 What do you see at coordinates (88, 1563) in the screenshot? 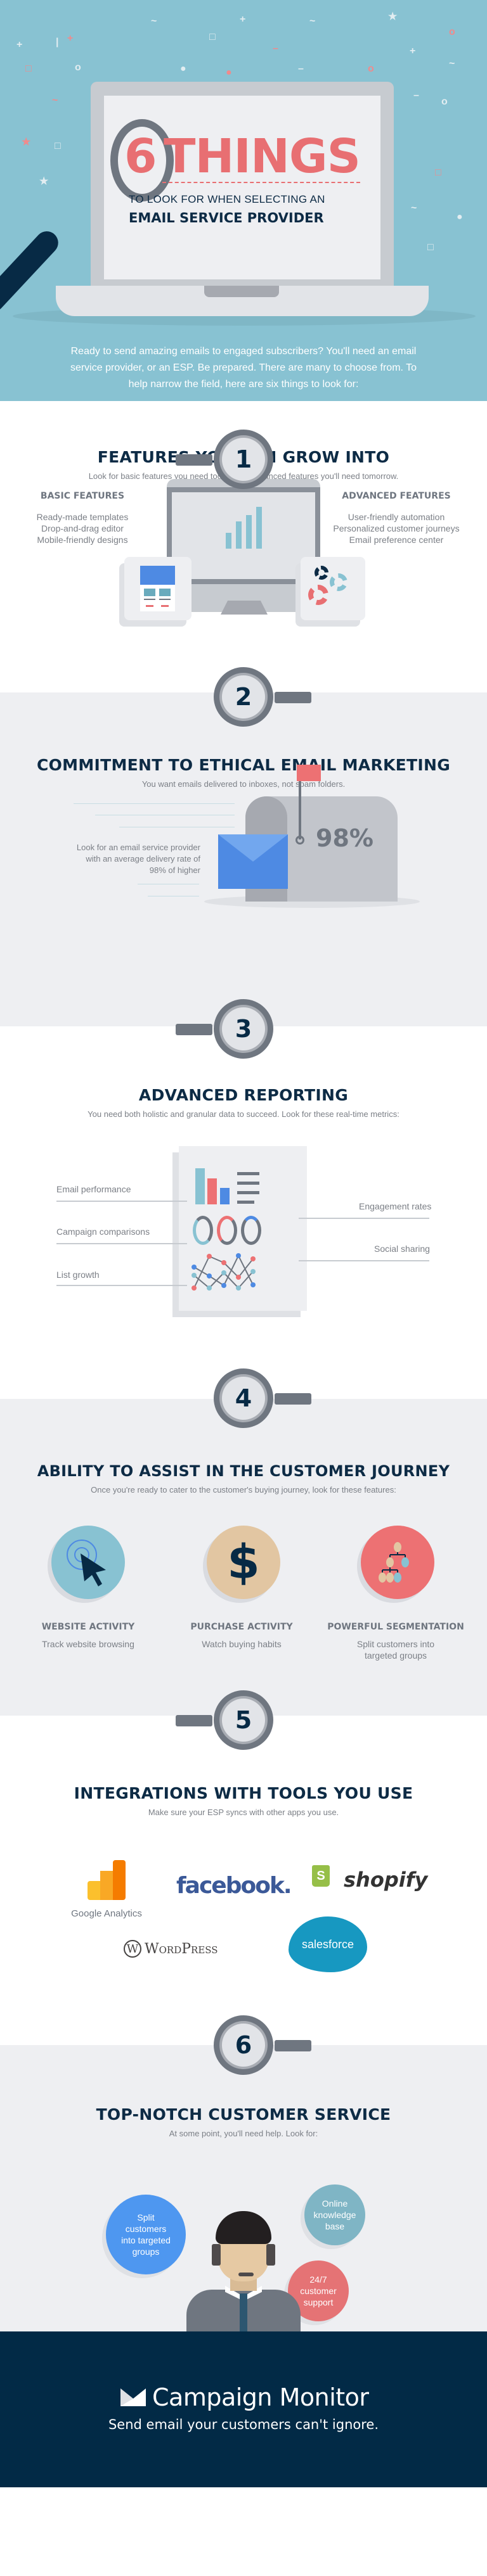
I see `cursor-click-icon` at bounding box center [88, 1563].